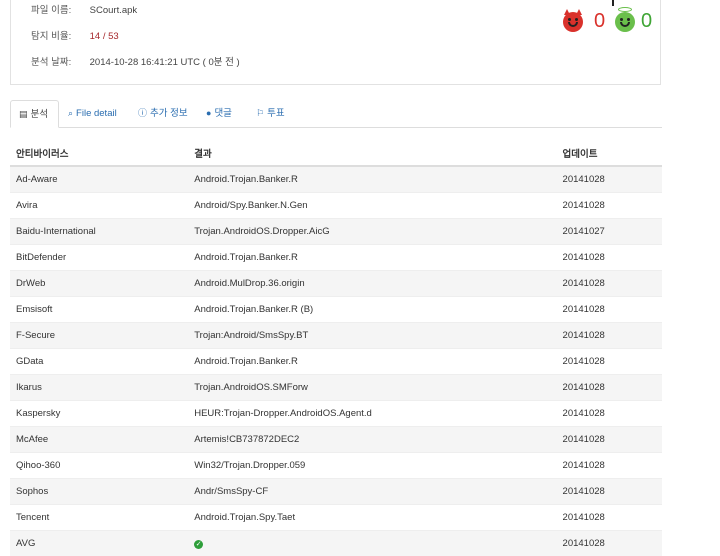  What do you see at coordinates (99, 414) in the screenshot?
I see `antivirus-name: Kaspersky` at bounding box center [99, 414].